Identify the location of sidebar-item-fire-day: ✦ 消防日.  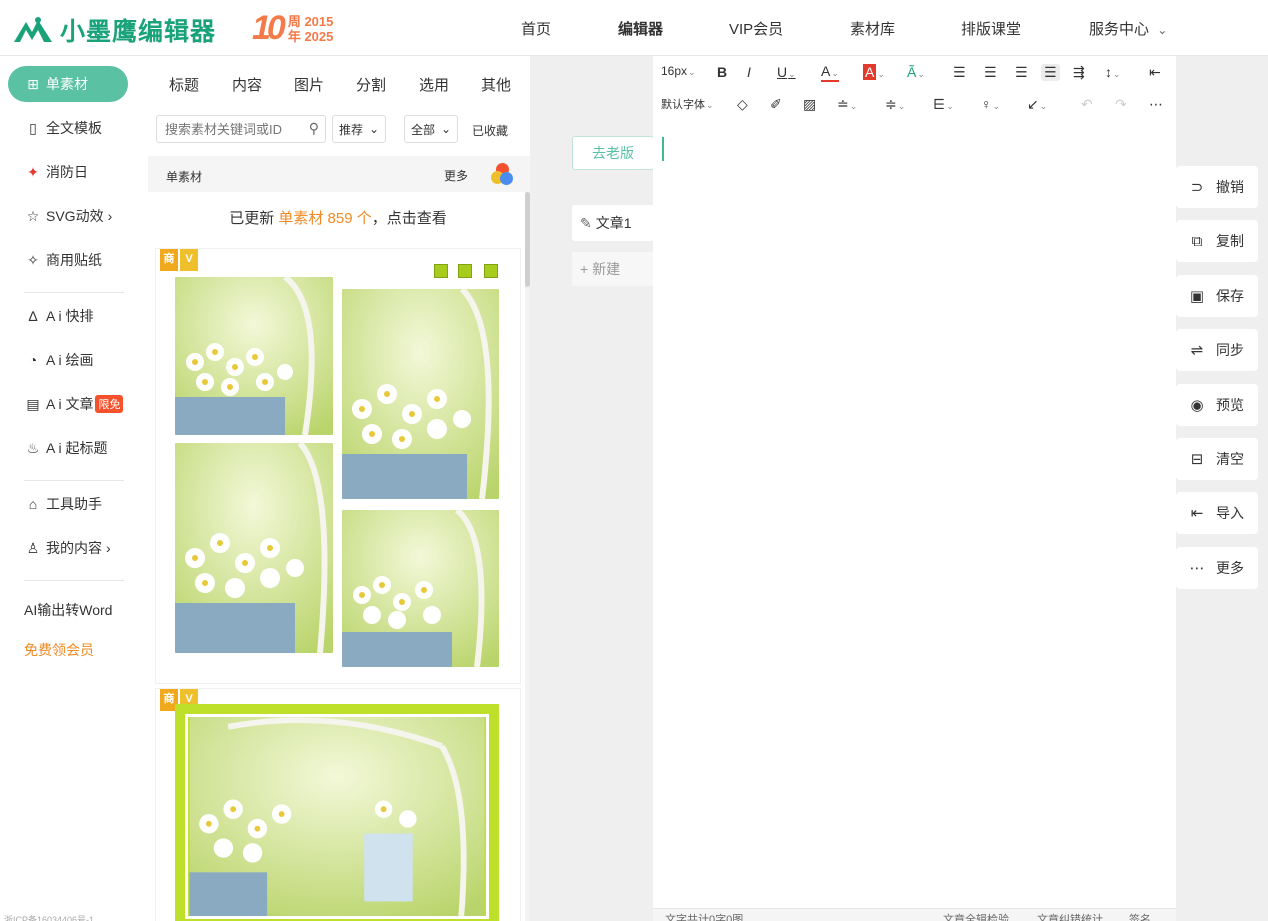
(68, 172).